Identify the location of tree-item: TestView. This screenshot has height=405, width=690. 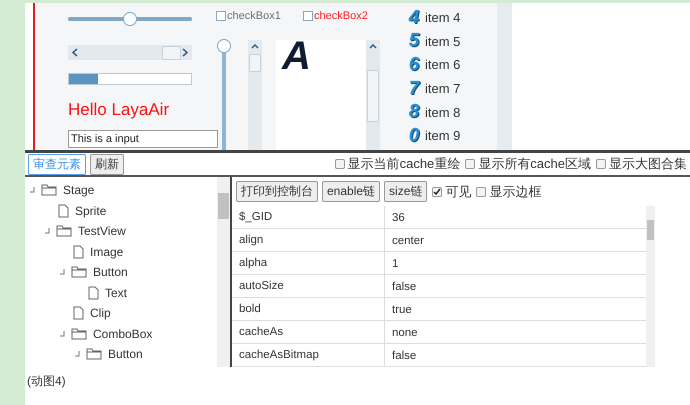
(102, 231).